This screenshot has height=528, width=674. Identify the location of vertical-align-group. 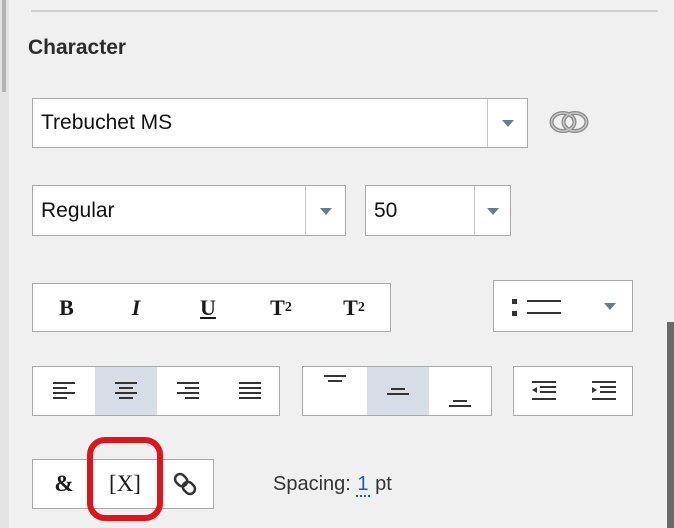
(397, 391).